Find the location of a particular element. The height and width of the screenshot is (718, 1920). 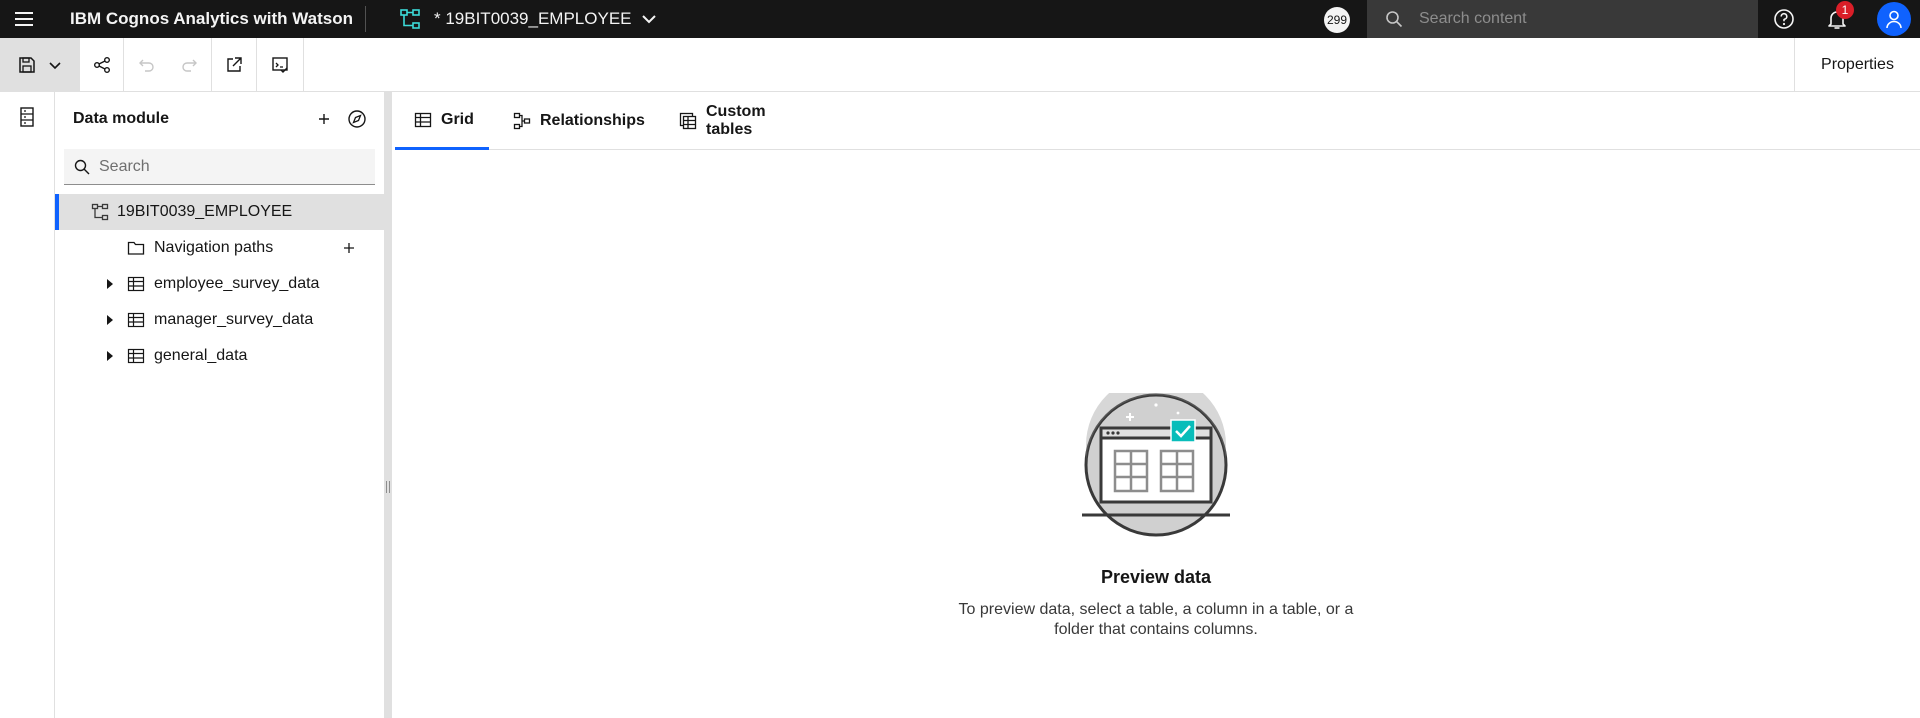

left-rail is located at coordinates (27, 405).